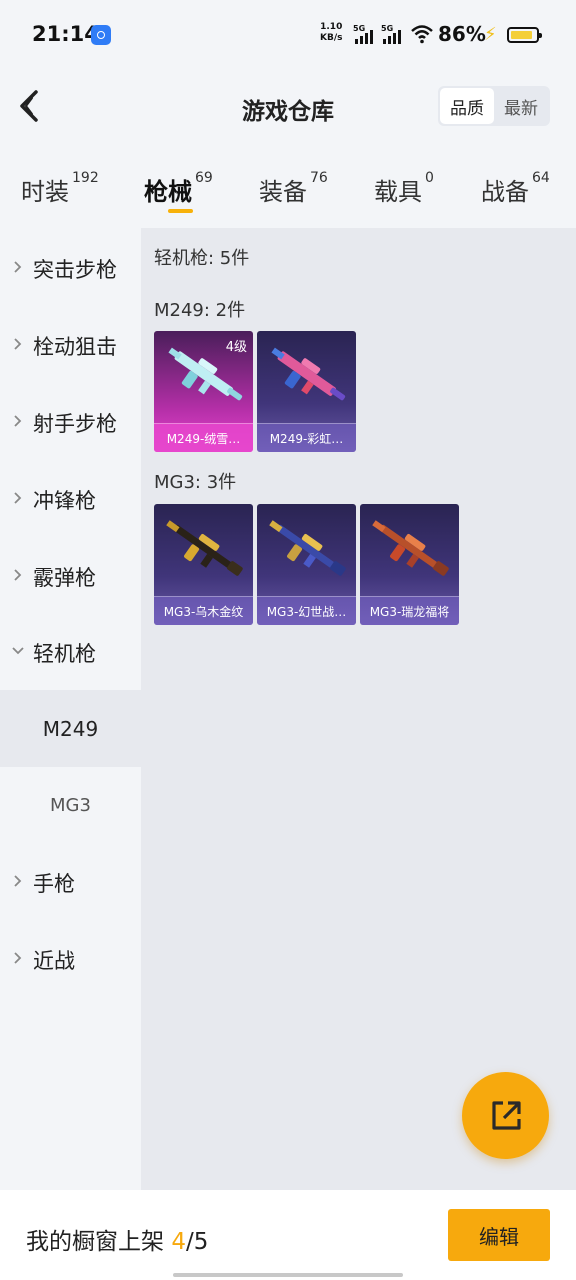  Describe the element at coordinates (203, 610) in the screenshot. I see `item-name: MG3-乌木金纹` at that location.